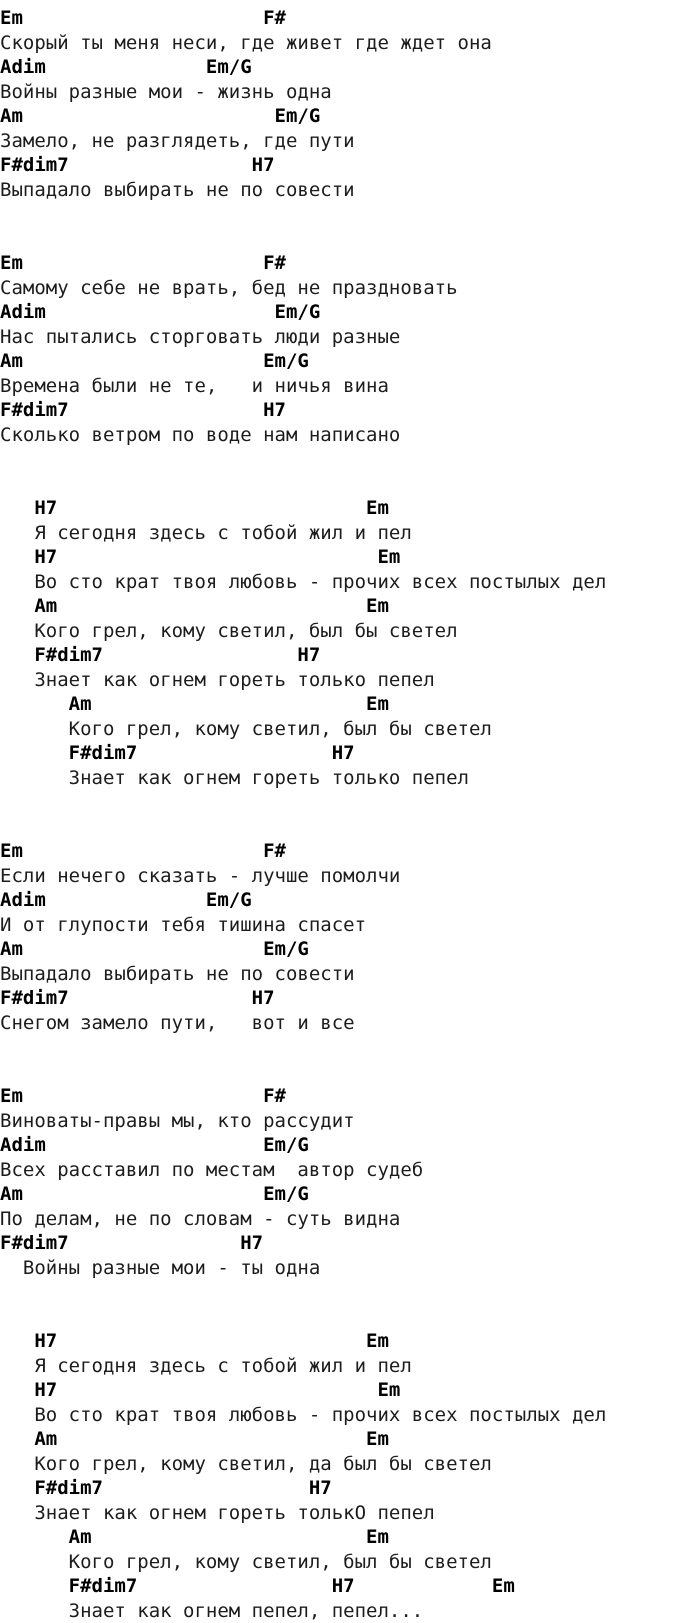 Image resolution: width=693 pixels, height=1623 pixels. Describe the element at coordinates (346, 92) in the screenshot. I see `lyric-line: Войны разные мои - жизнь одна` at that location.